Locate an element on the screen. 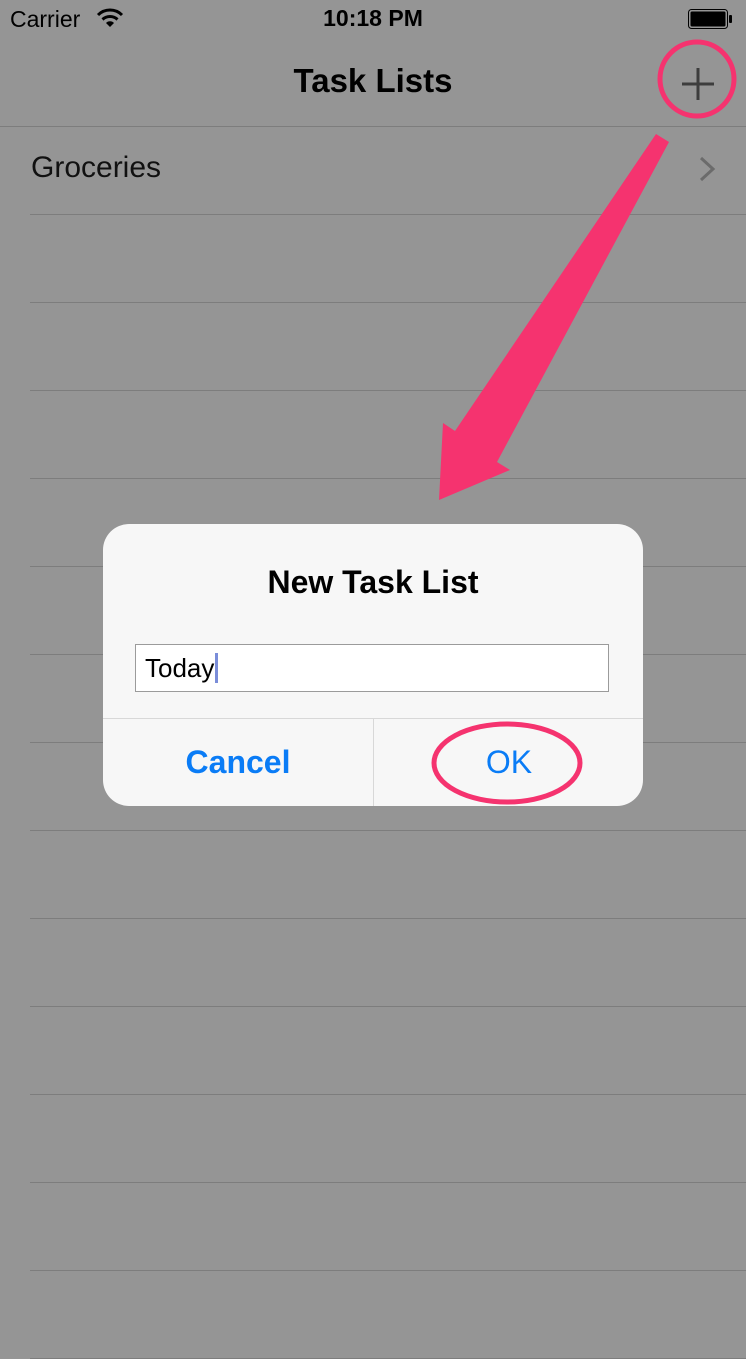 This screenshot has width=746, height=1359. page-title: Task Lists is located at coordinates (373, 80).